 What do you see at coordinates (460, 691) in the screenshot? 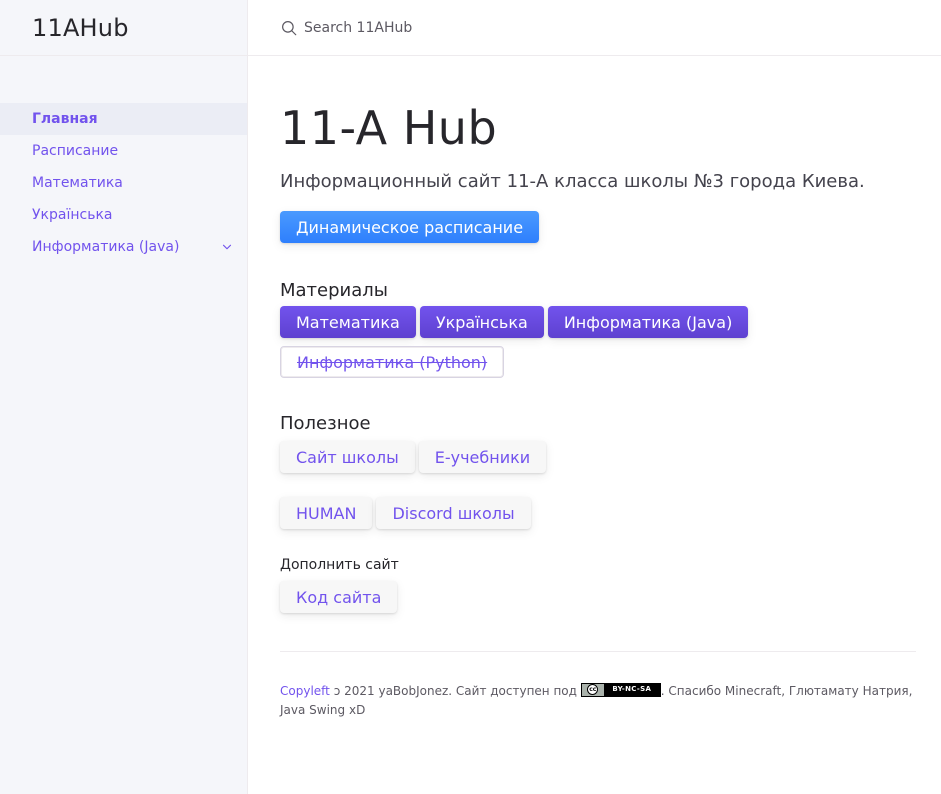
I see `footer-text-before-badge: 2021 yaBobJonez. Сайт доступен под` at bounding box center [460, 691].